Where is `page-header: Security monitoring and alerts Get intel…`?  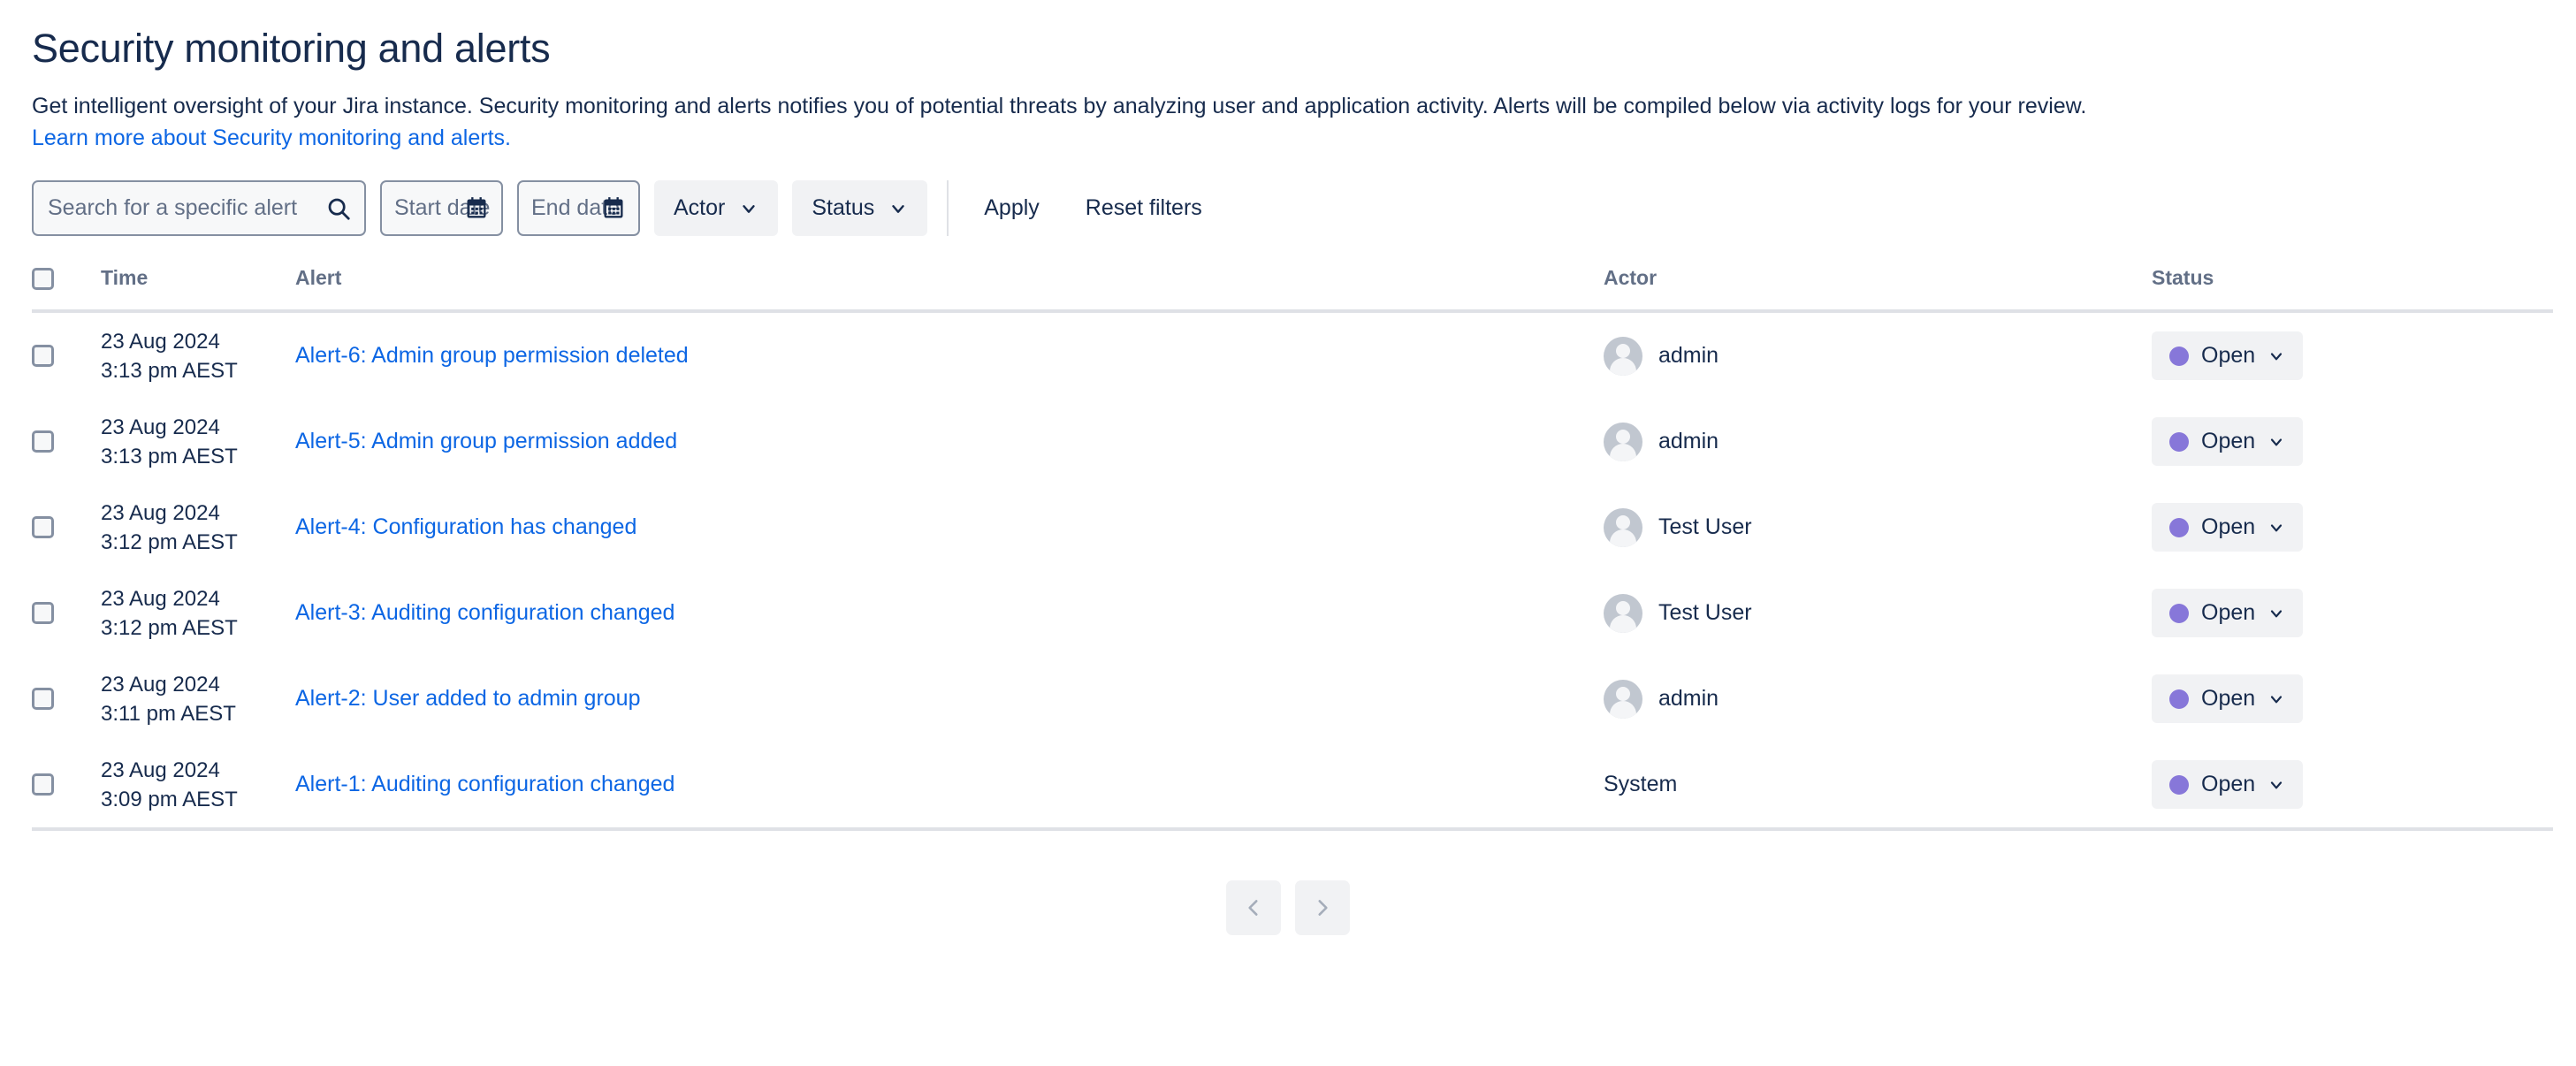
page-header: Security monitoring and alerts Get intel… is located at coordinates (1288, 77).